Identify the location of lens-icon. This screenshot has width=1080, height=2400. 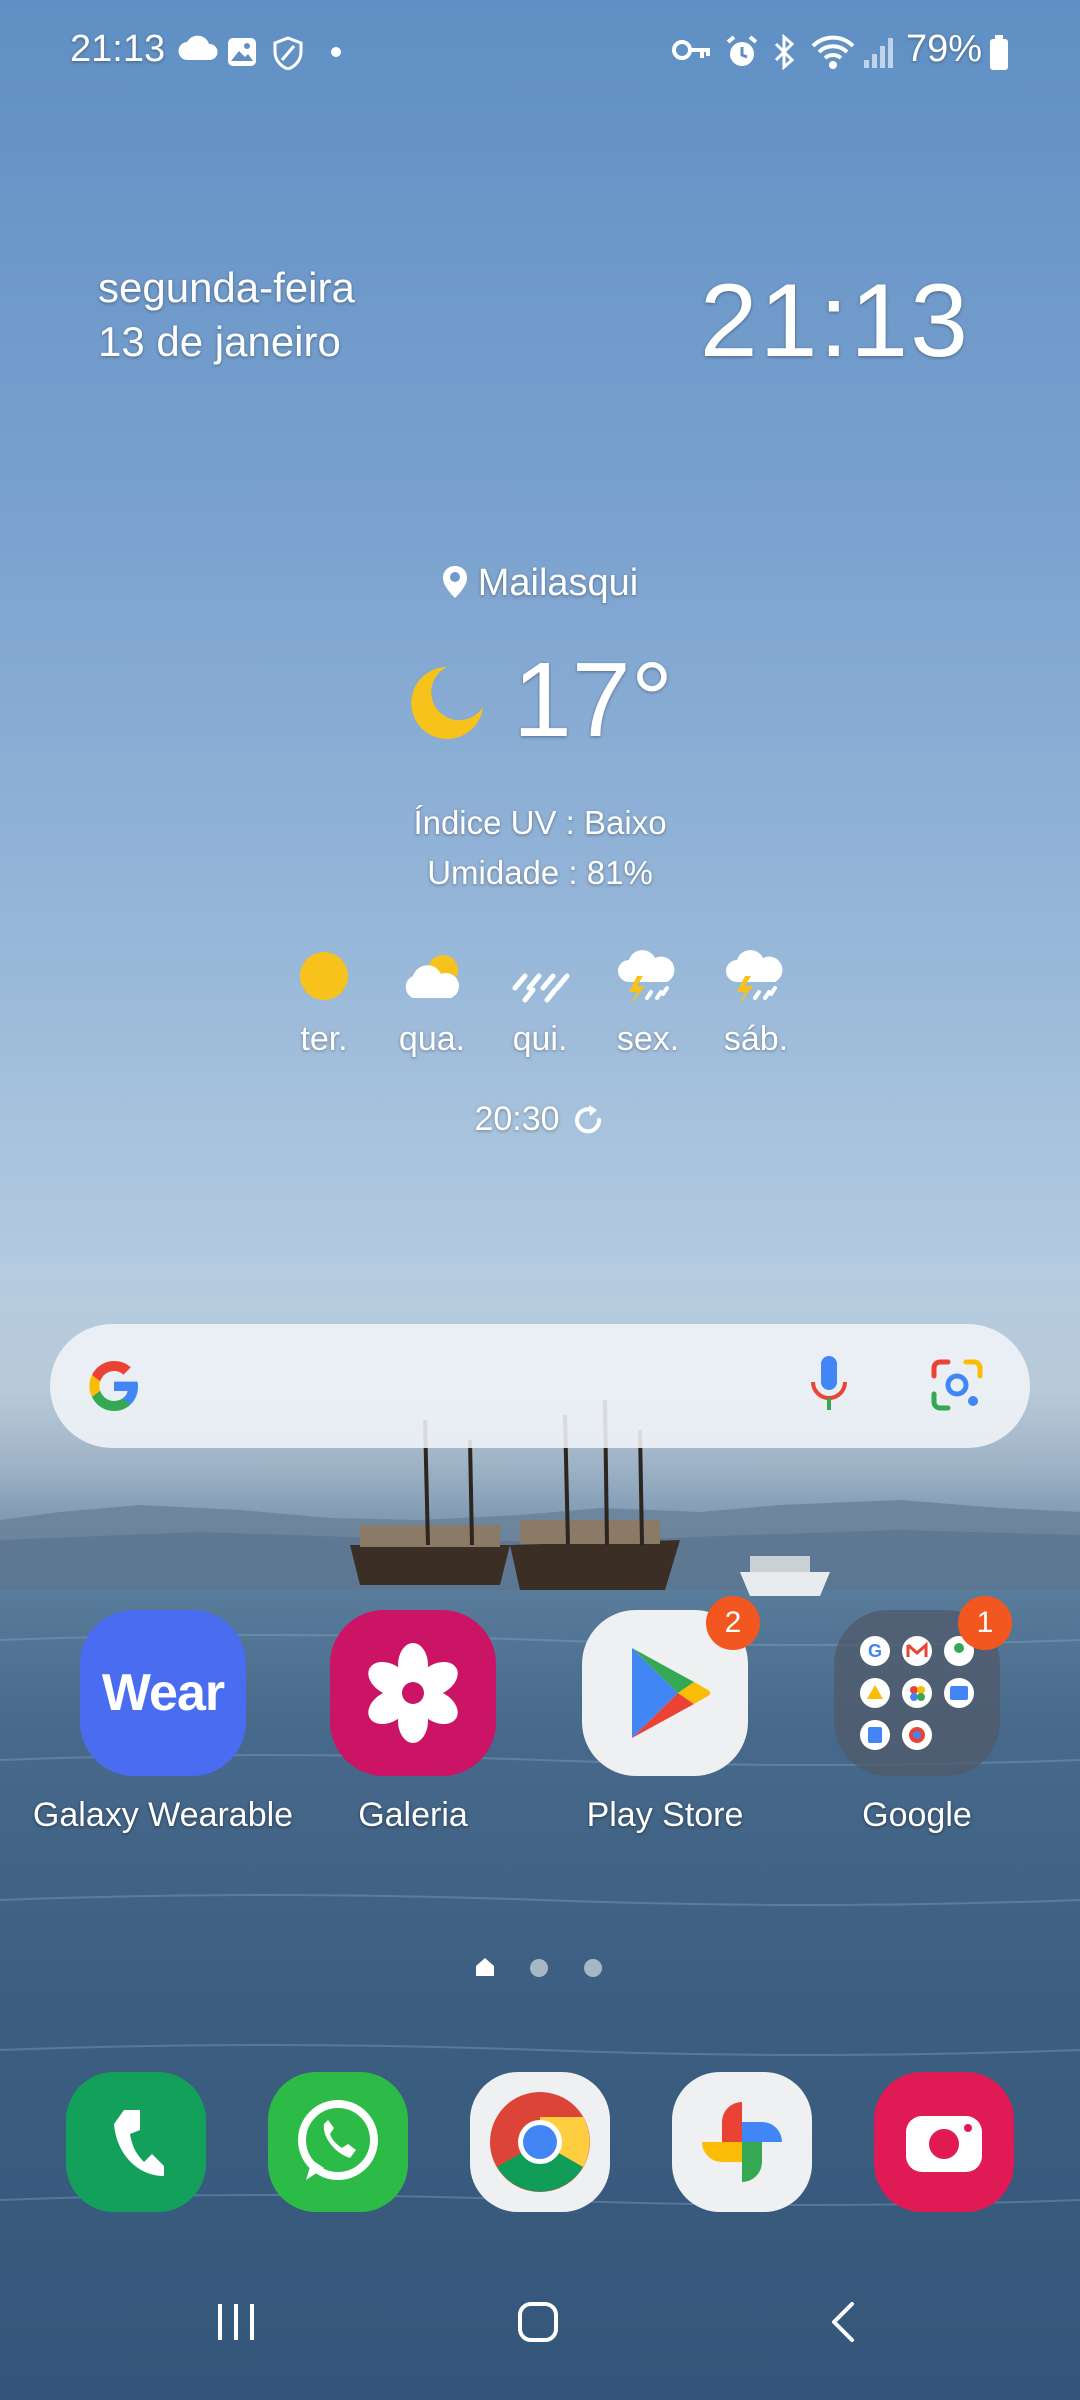
(957, 1385).